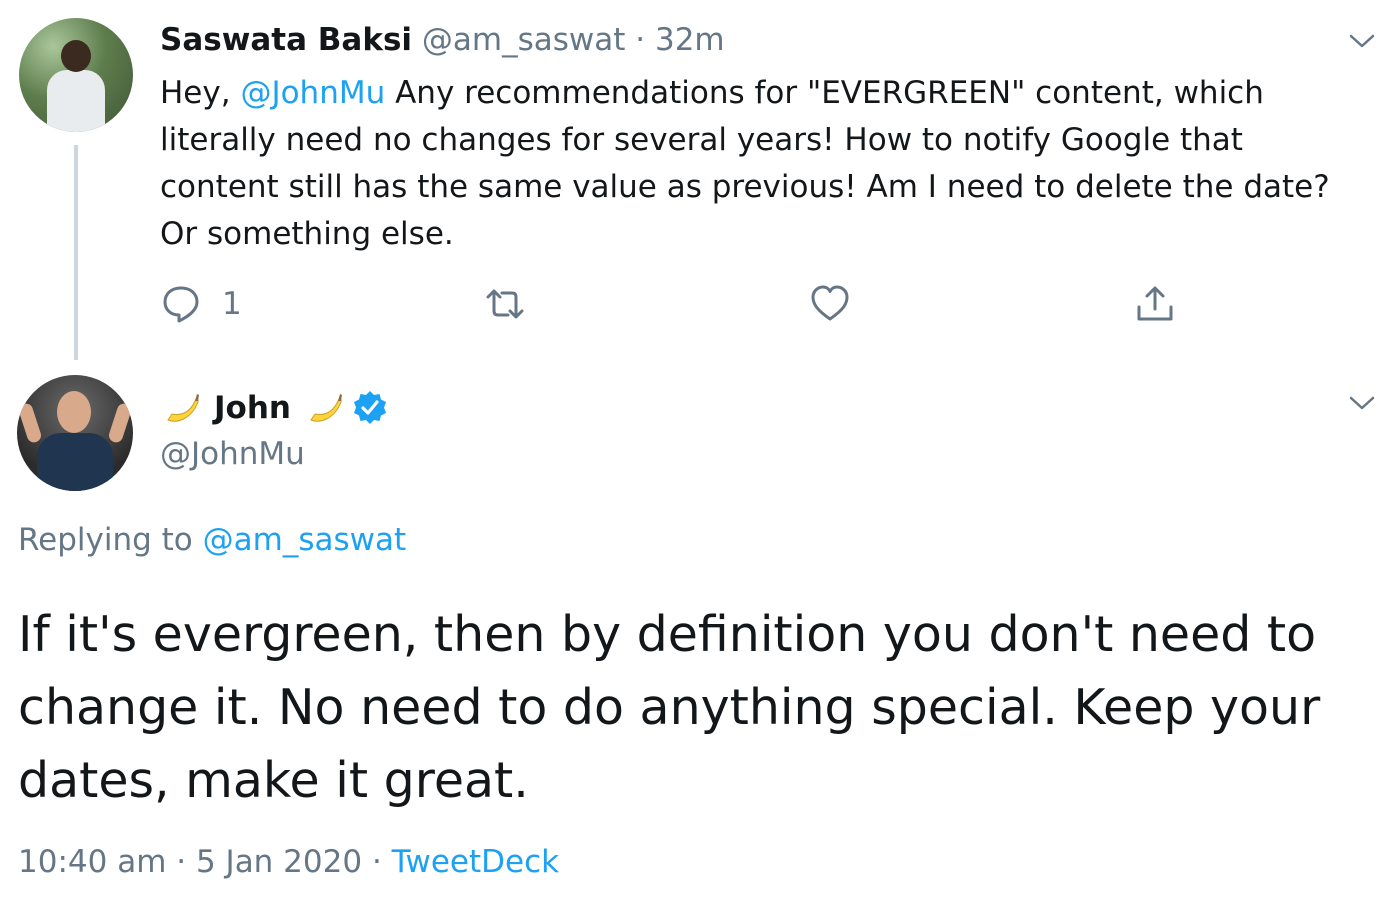 This screenshot has width=1393, height=907. I want to click on replying-to-handle: @am_saswat, so click(305, 540).